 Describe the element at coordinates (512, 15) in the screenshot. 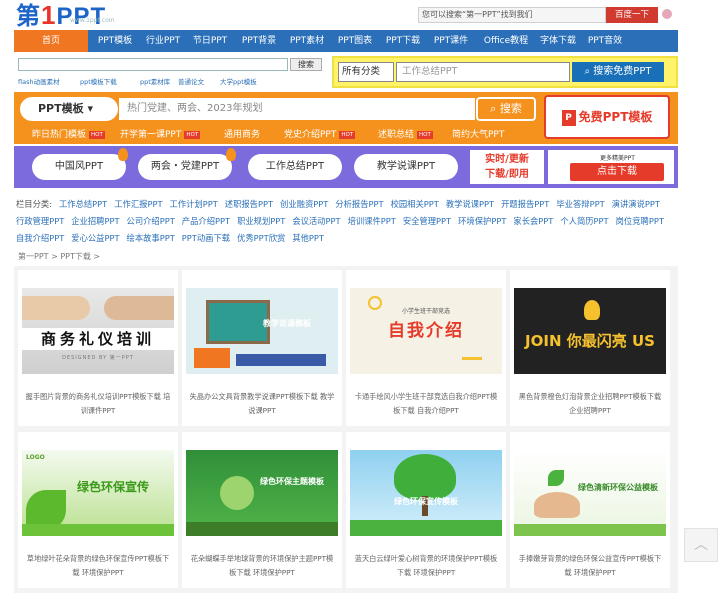

I see `baidu-search-input: 您可以搜索“第一PPT”找到我们` at that location.